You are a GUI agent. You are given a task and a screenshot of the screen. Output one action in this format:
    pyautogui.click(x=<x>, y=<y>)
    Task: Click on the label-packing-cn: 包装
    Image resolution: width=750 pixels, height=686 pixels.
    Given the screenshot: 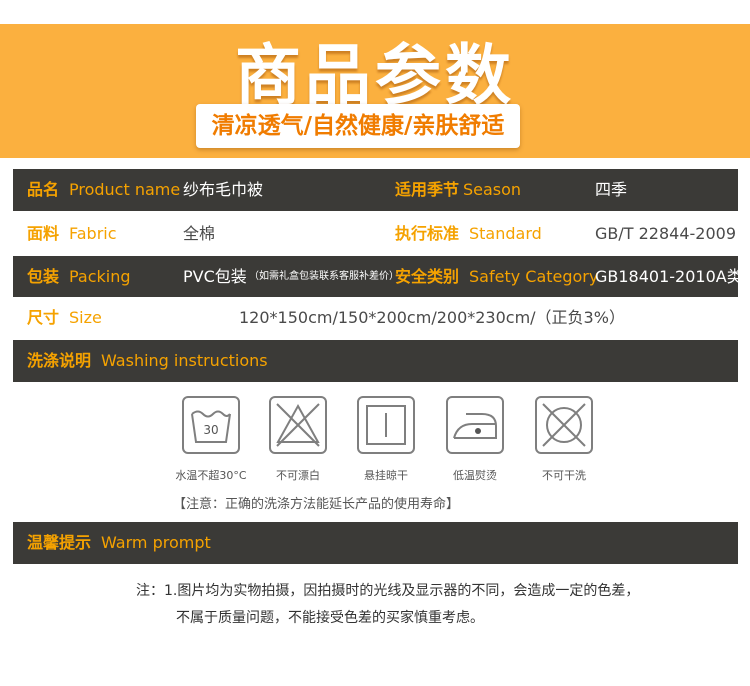 What is the action you would take?
    pyautogui.click(x=43, y=276)
    